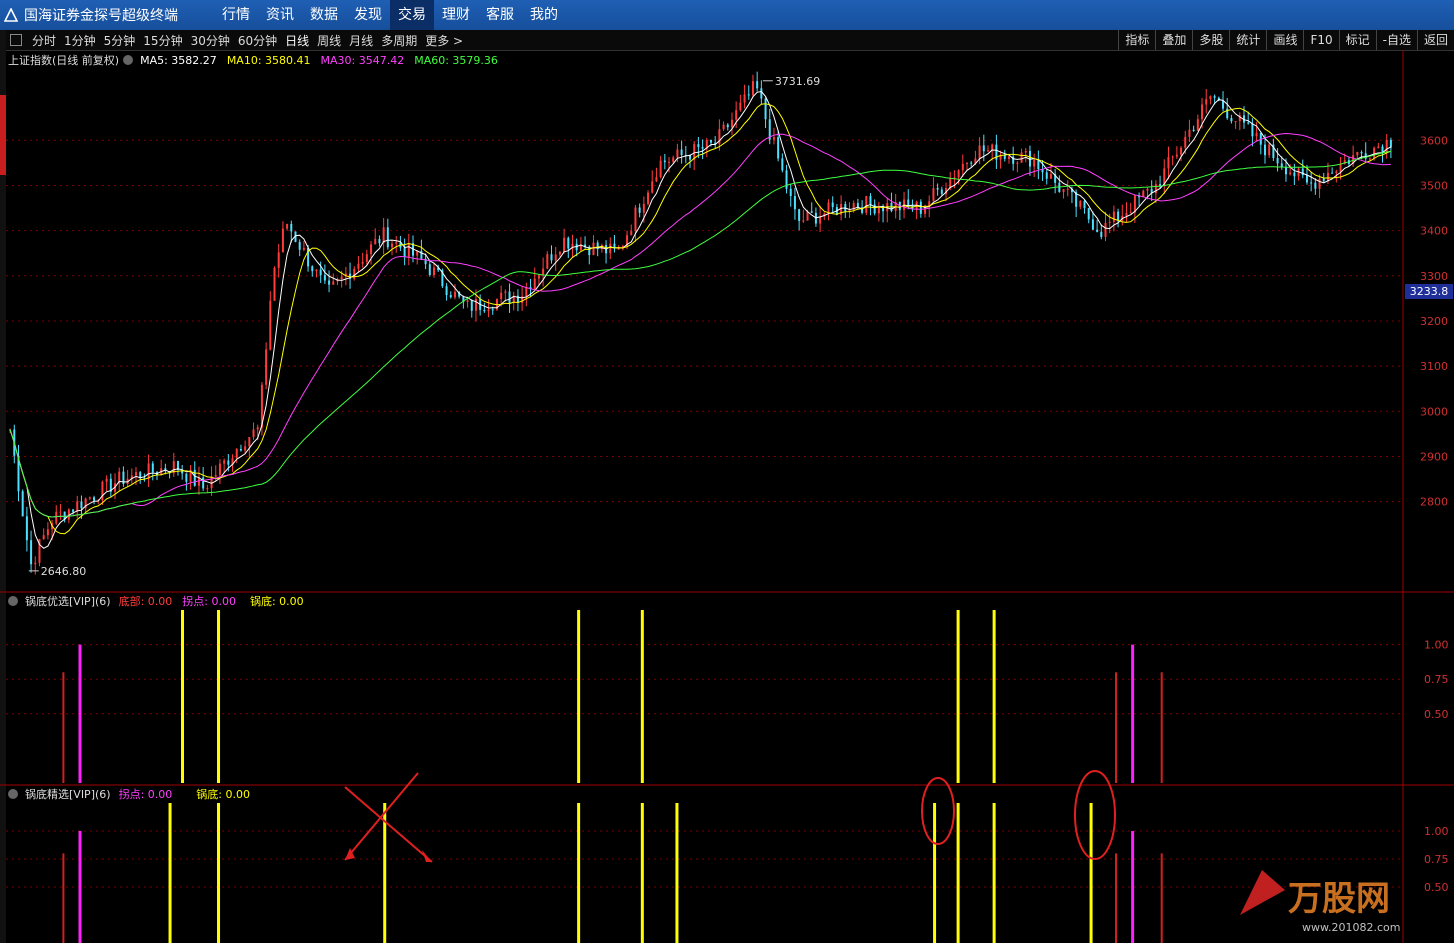 Image resolution: width=1454 pixels, height=943 pixels. I want to click on period-tab-7: 周线, so click(329, 40).